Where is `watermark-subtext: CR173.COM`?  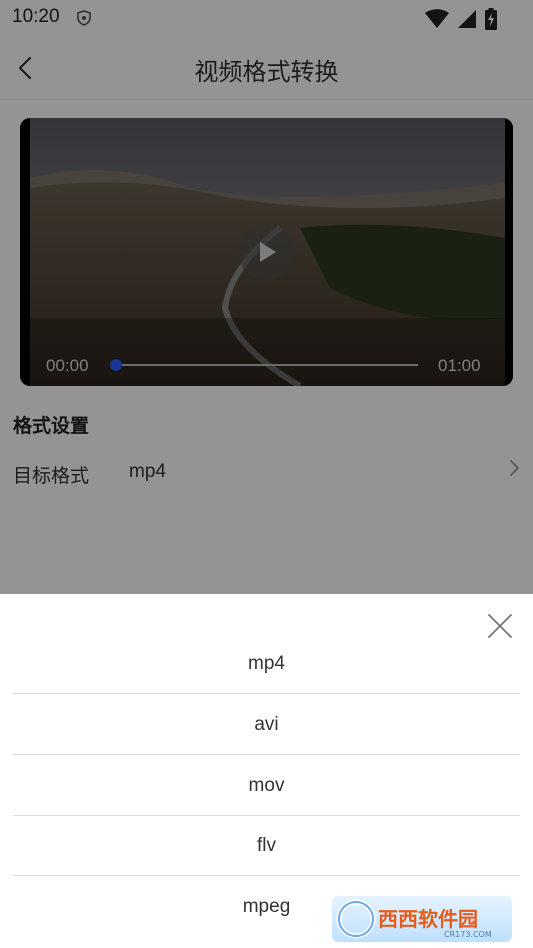
watermark-subtext: CR173.COM is located at coordinates (468, 934).